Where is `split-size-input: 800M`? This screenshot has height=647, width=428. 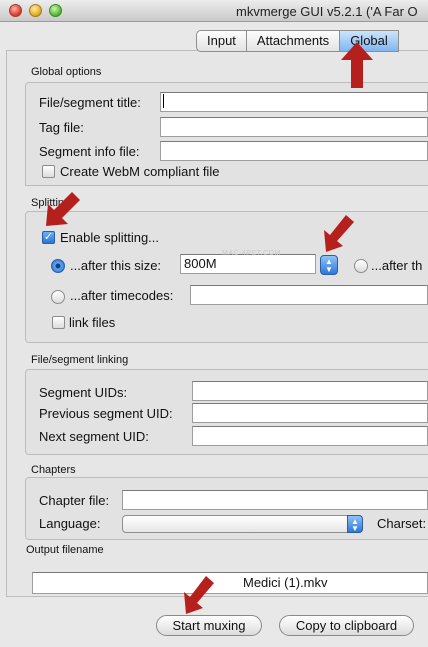 split-size-input: 800M is located at coordinates (248, 264).